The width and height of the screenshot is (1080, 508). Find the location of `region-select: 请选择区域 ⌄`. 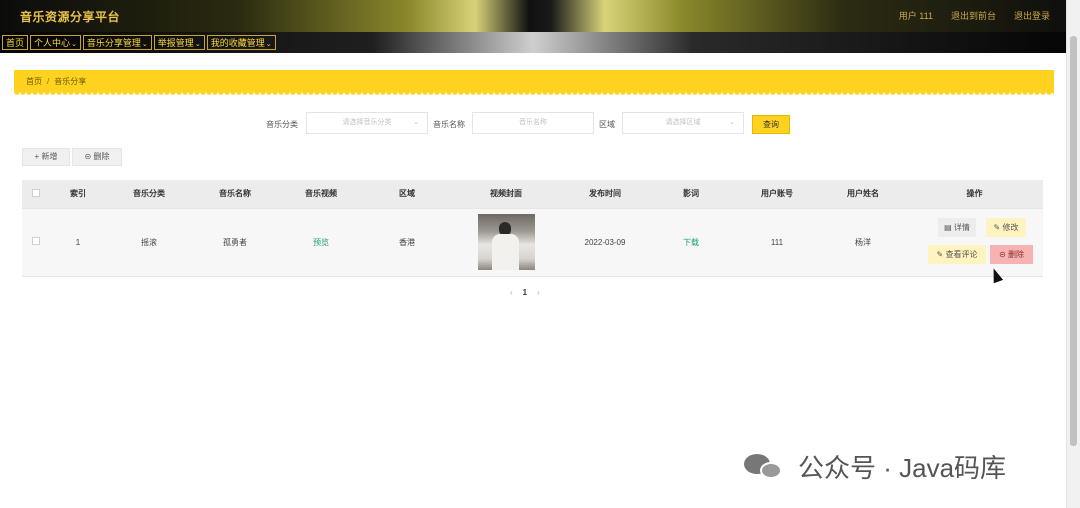

region-select: 请选择区域 ⌄ is located at coordinates (683, 123).